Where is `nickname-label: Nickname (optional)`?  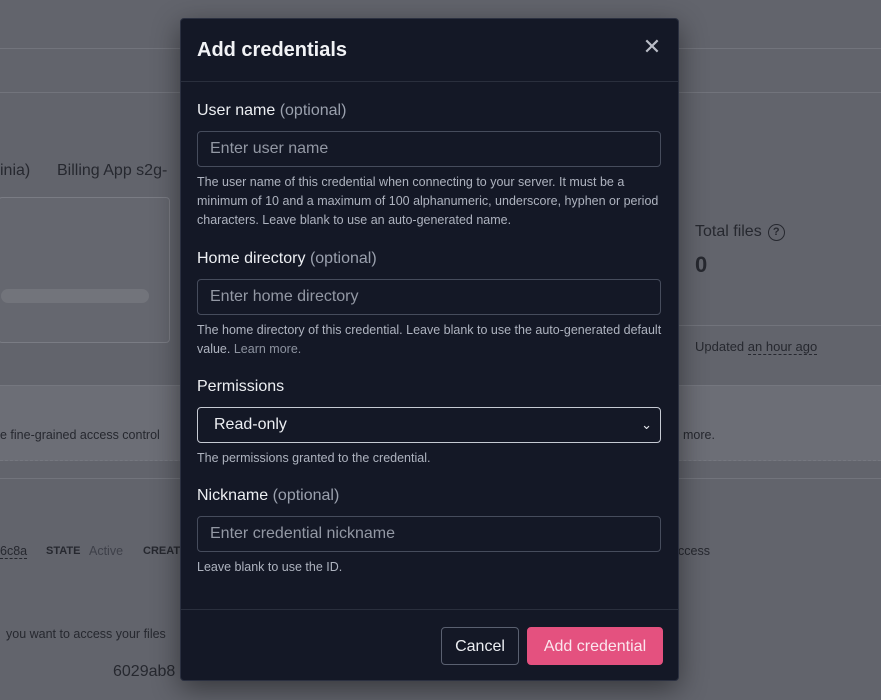 nickname-label: Nickname (optional) is located at coordinates (268, 496).